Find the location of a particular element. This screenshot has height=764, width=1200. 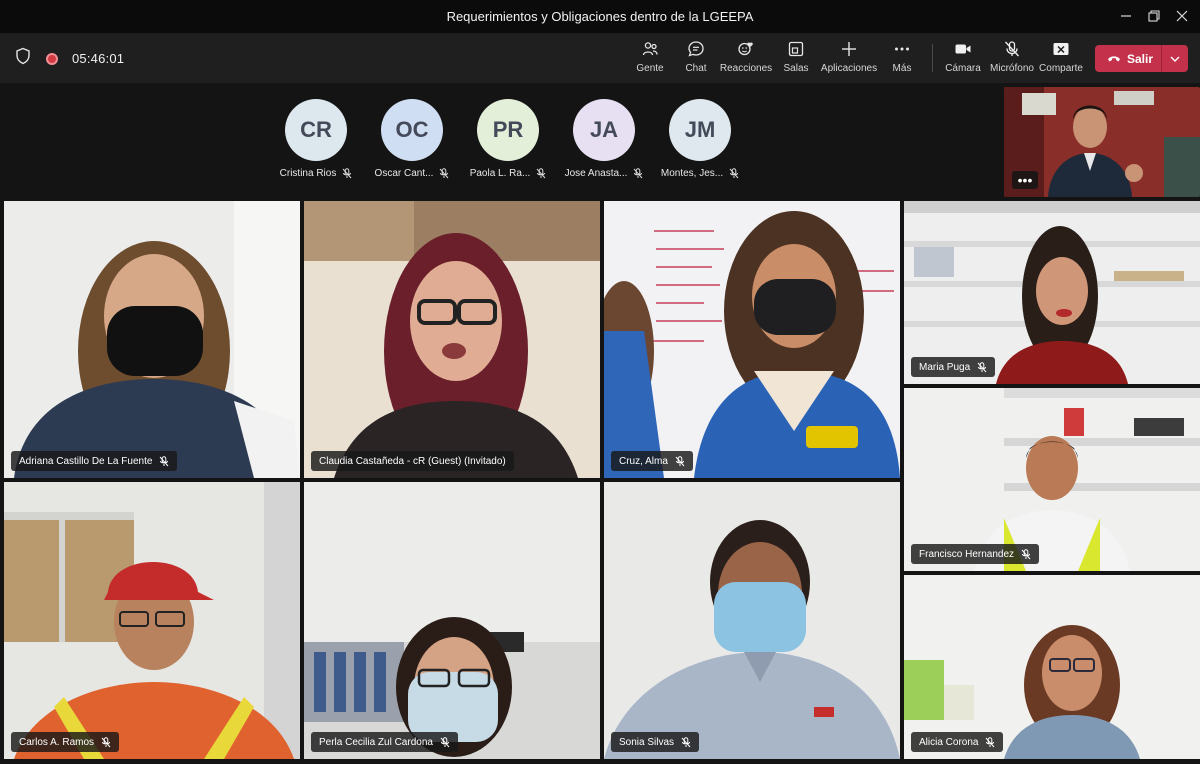

video-tile: Alicia Corona is located at coordinates (1052, 667).